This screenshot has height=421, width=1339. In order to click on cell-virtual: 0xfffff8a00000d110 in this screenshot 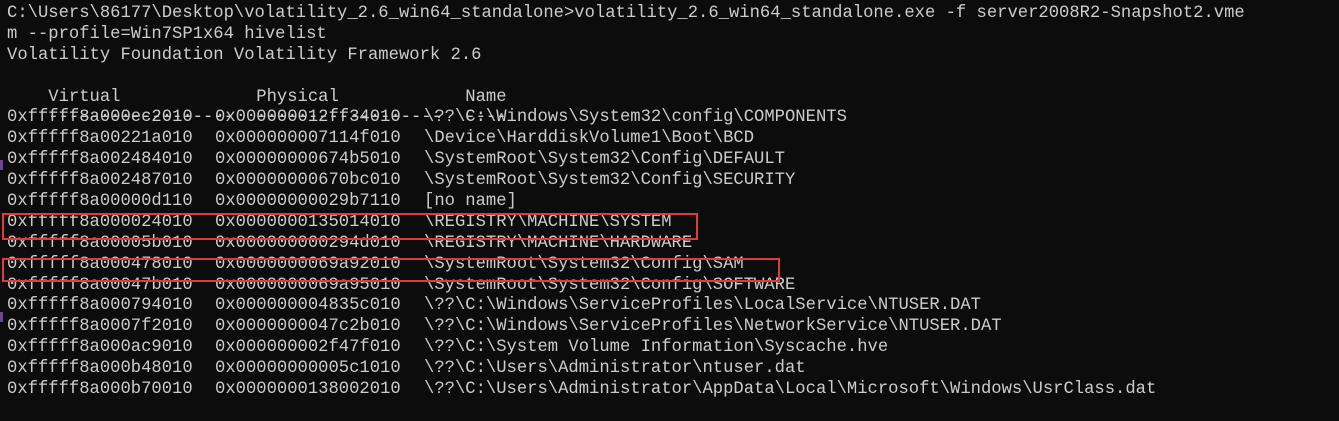, I will do `click(100, 202)`.